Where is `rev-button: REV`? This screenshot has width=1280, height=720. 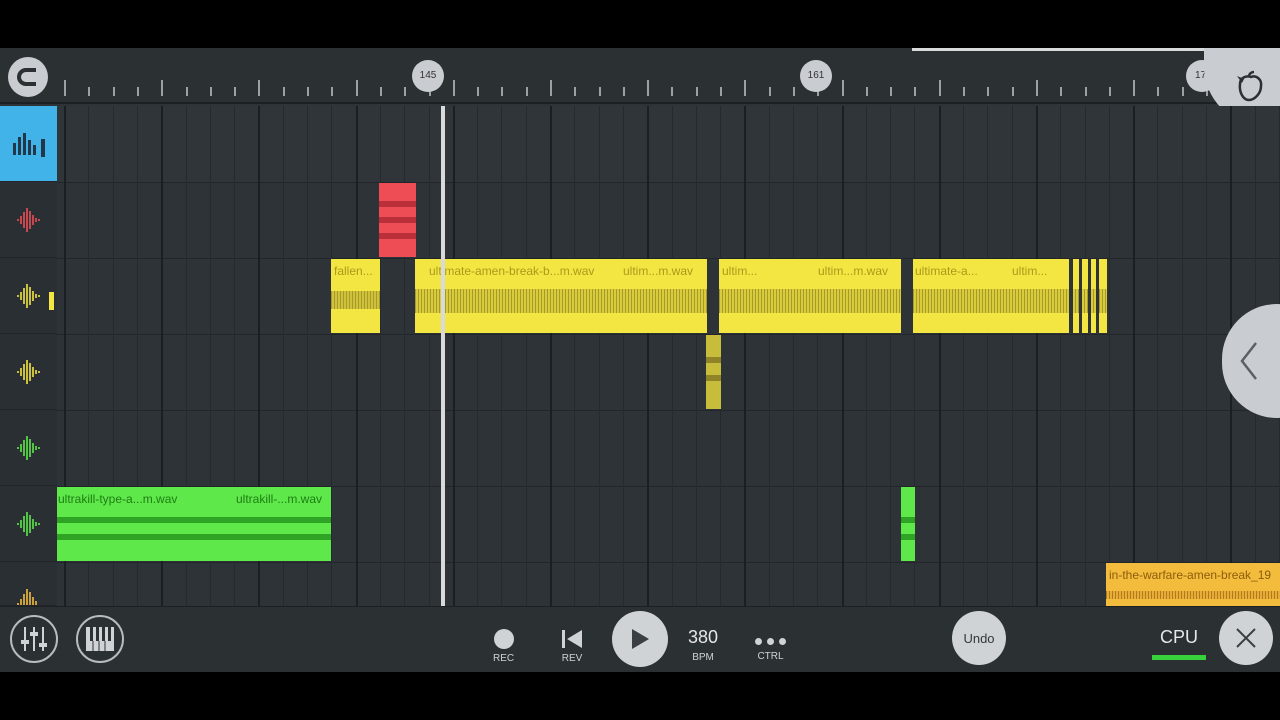
rev-button: REV is located at coordinates (572, 646).